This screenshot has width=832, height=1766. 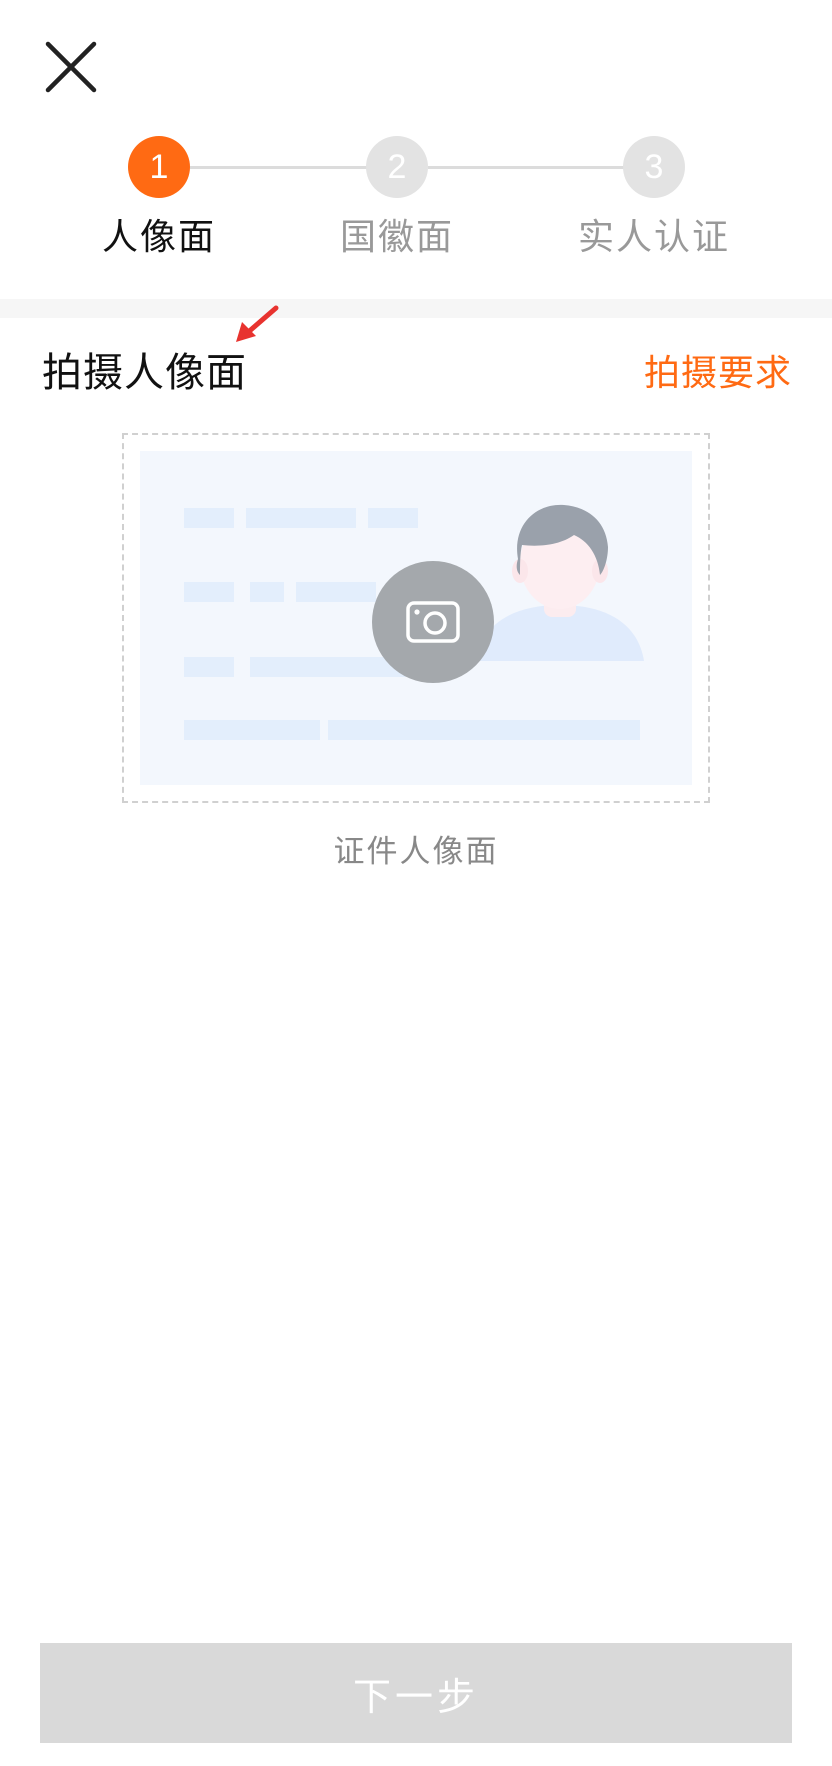 I want to click on step-emblem: 2 国徽面, so click(x=397, y=198).